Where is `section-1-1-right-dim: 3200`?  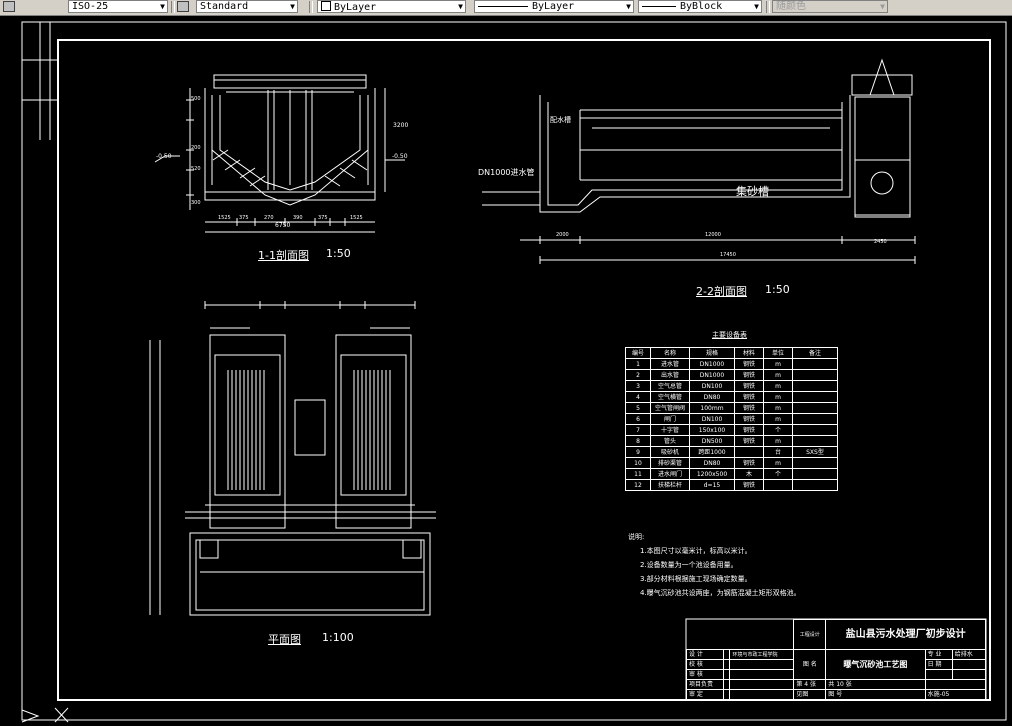 section-1-1-right-dim: 3200 is located at coordinates (401, 125).